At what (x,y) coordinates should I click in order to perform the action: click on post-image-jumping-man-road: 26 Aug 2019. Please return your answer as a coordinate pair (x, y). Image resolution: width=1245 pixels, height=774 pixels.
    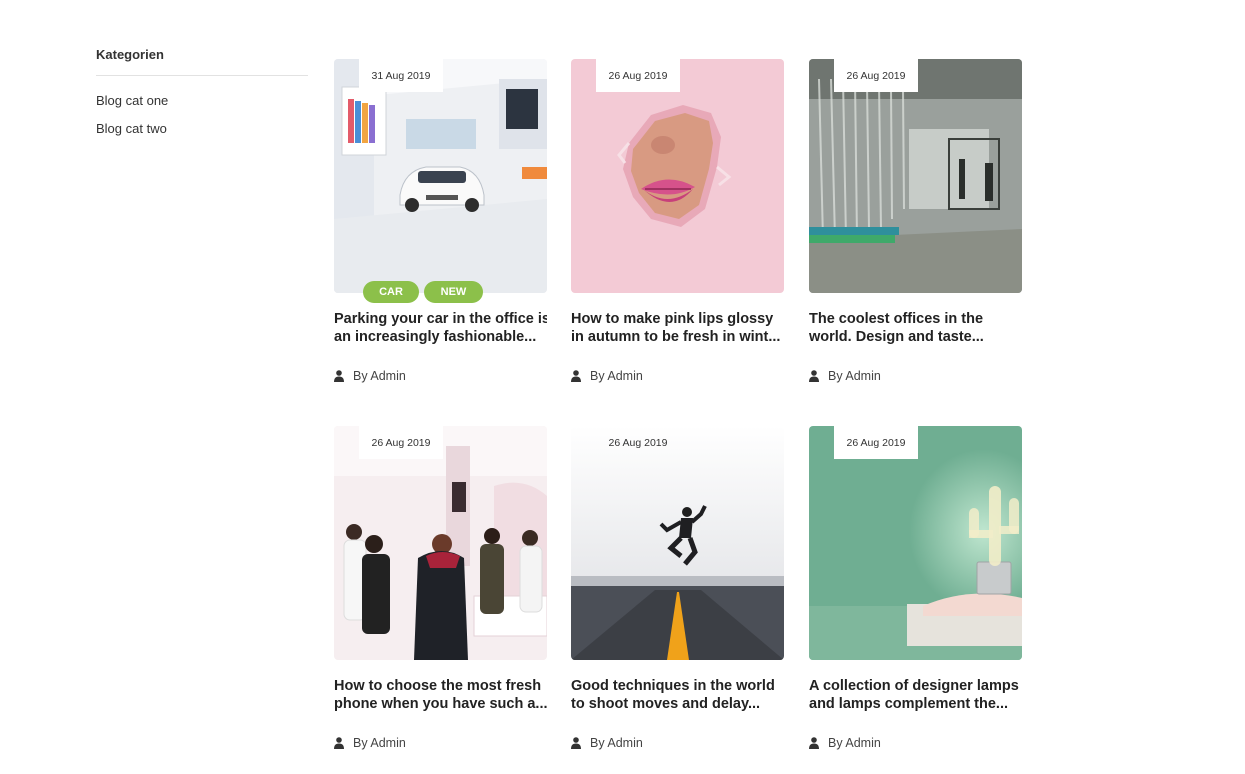
    Looking at the image, I should click on (677, 543).